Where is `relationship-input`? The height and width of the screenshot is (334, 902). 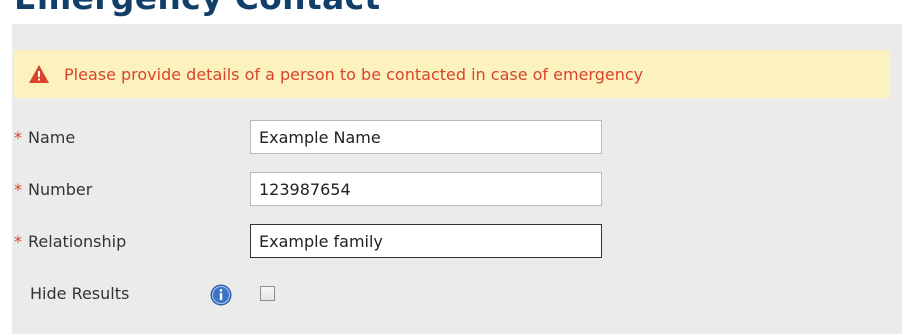 relationship-input is located at coordinates (426, 241).